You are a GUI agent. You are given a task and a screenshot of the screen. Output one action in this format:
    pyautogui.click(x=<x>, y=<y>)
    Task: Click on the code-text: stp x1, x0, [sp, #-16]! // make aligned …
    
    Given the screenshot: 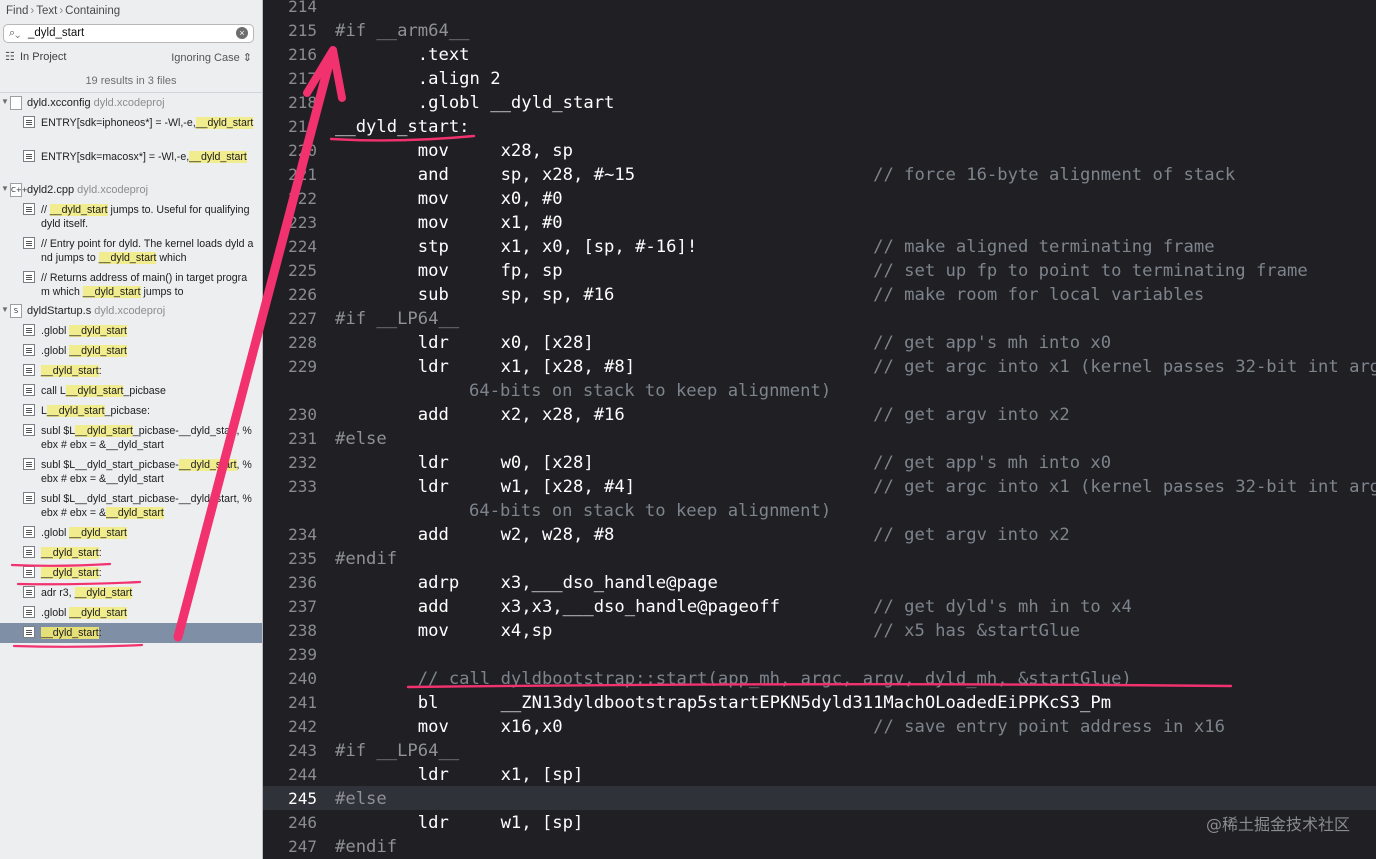 What is the action you would take?
    pyautogui.click(x=775, y=247)
    